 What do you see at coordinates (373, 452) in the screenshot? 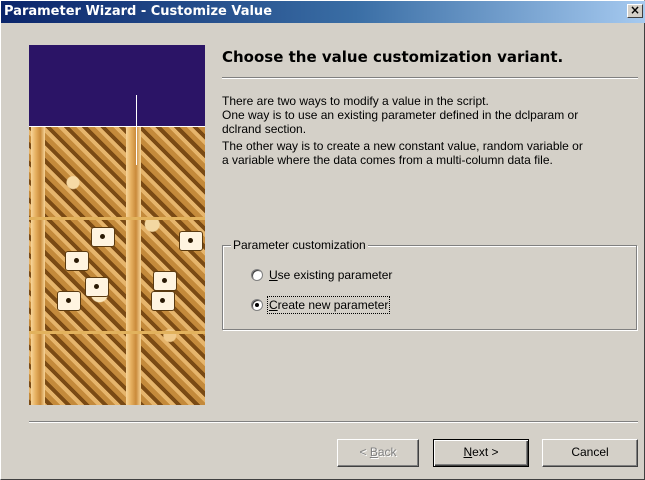
I see `back-button-mnemonic: B` at bounding box center [373, 452].